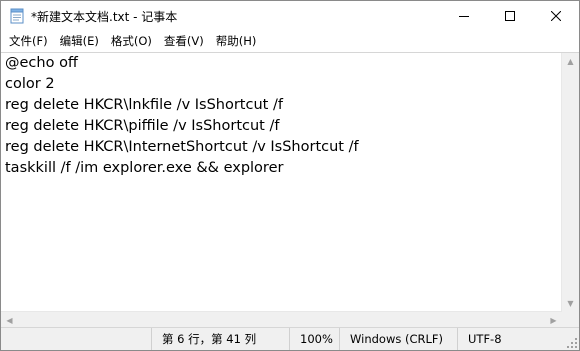 The height and width of the screenshot is (351, 580). I want to click on minimize-icon, so click(464, 16).